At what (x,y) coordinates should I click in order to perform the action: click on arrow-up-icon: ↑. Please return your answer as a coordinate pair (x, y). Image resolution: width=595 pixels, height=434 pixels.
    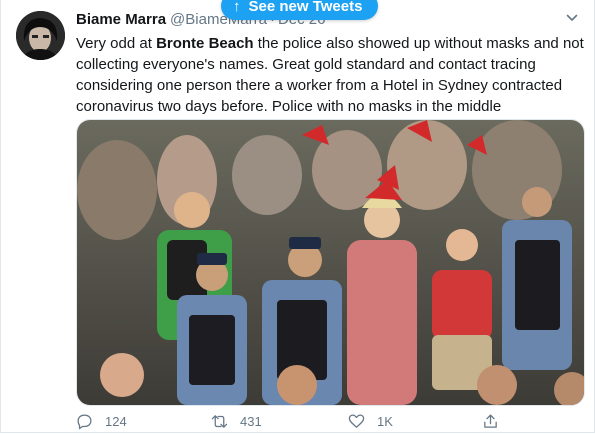
    Looking at the image, I should click on (237, 7).